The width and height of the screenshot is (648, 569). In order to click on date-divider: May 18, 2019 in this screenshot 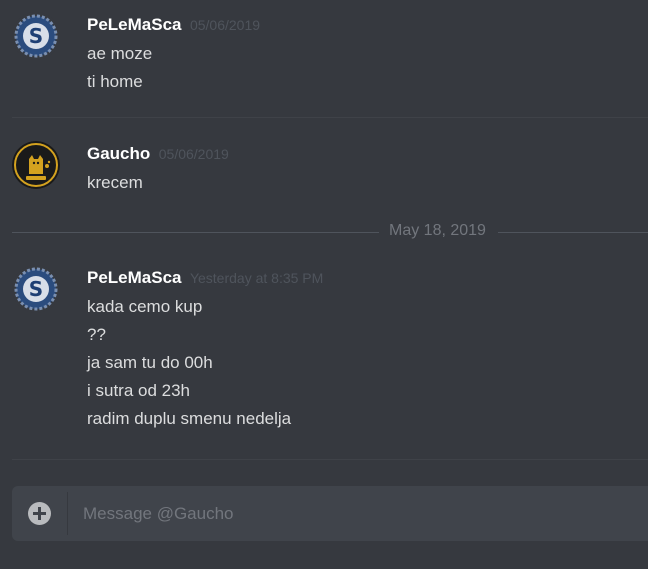, I will do `click(330, 232)`.